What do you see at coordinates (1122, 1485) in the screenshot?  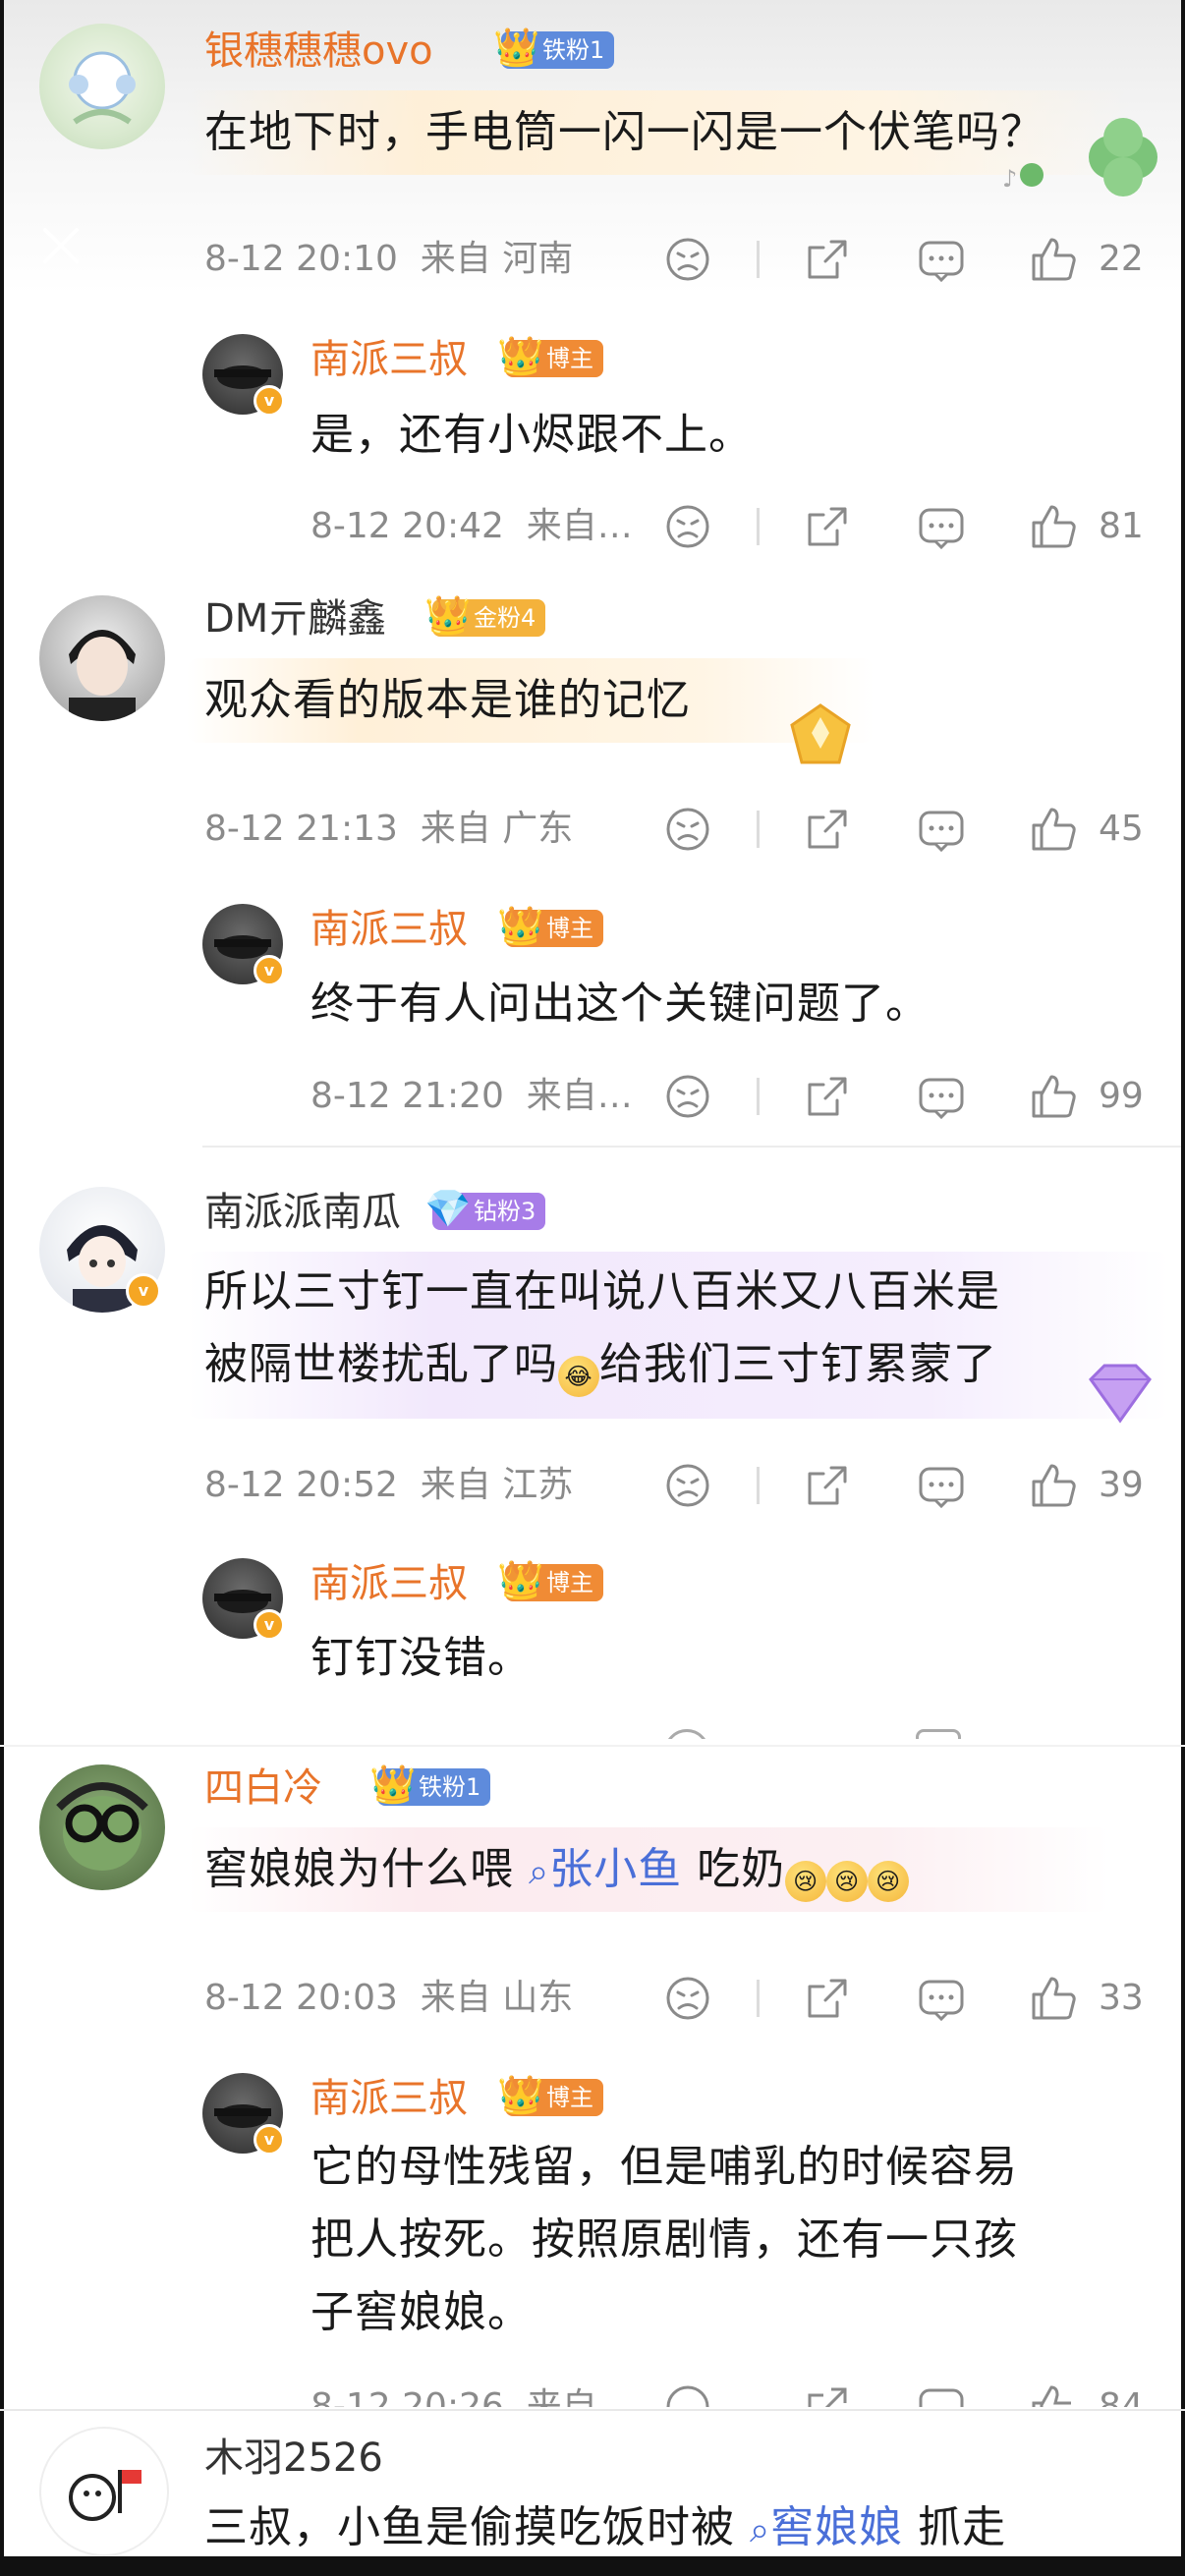 I see `like-count: 39` at bounding box center [1122, 1485].